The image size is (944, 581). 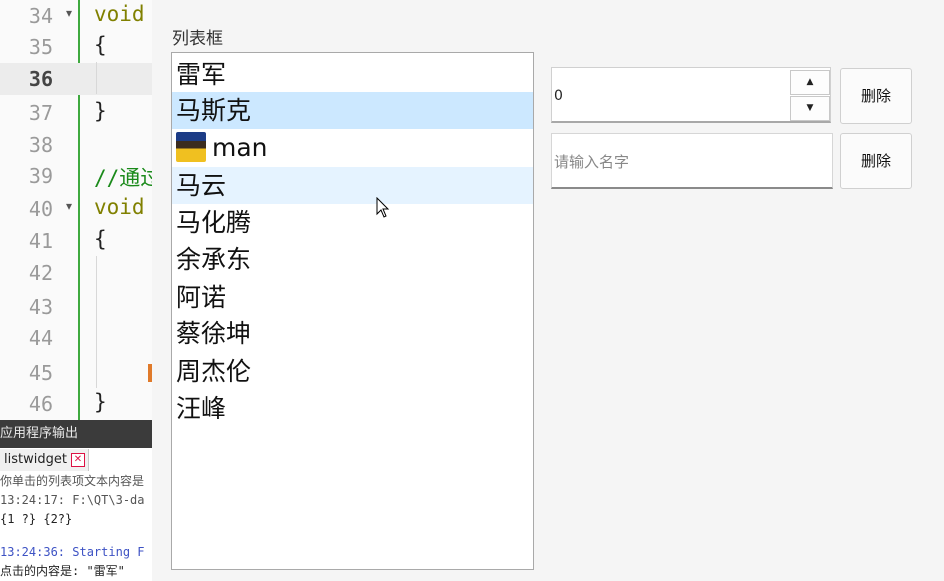 What do you see at coordinates (691, 95) in the screenshot?
I see `index-spinbox: 0 ▲ ▼` at bounding box center [691, 95].